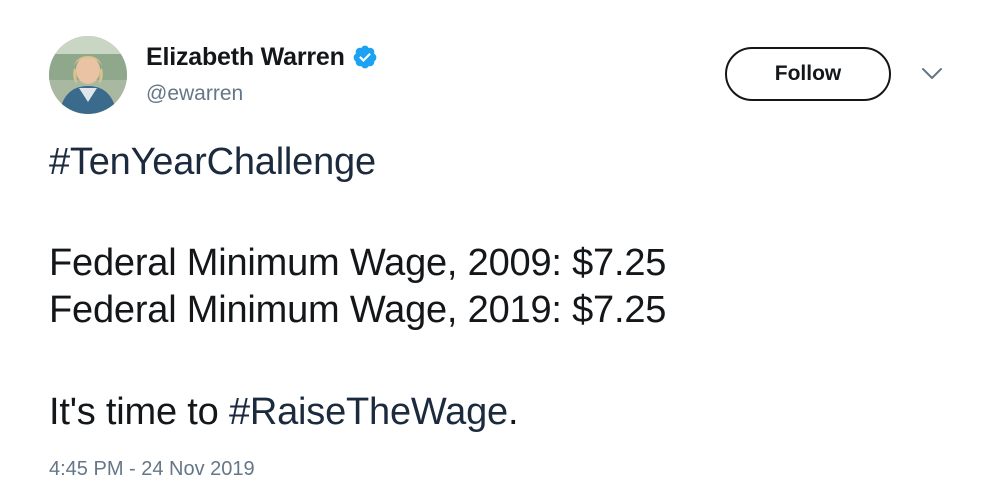 Image resolution: width=1002 pixels, height=500 pixels. What do you see at coordinates (152, 469) in the screenshot?
I see `tweet-timestamp: 4:45 PM - 24 Nov 2019` at bounding box center [152, 469].